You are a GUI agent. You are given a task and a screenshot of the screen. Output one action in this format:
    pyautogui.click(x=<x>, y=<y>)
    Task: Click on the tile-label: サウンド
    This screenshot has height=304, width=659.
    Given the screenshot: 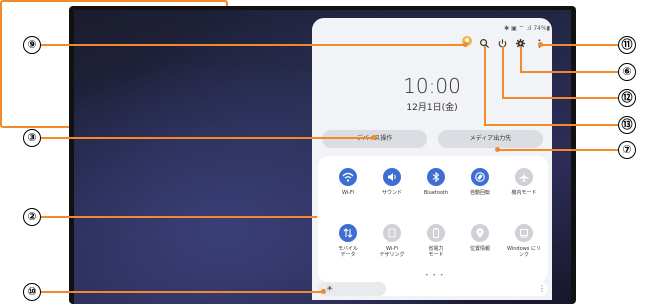 What is the action you would take?
    pyautogui.click(x=391, y=193)
    